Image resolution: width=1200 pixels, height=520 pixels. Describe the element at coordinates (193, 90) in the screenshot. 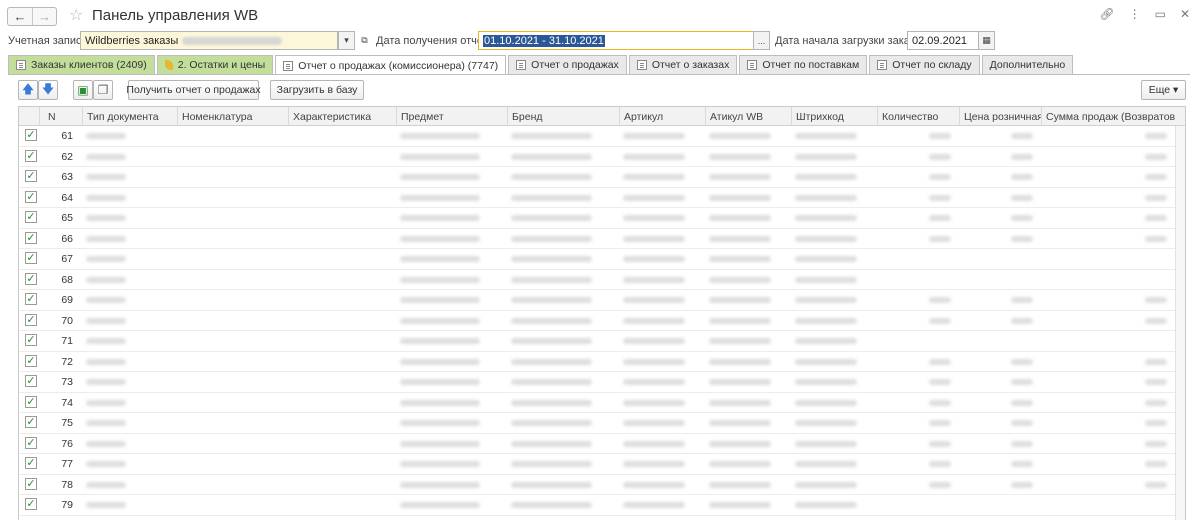

I see `get-sales-report-button: Получить отчет о продажах` at that location.